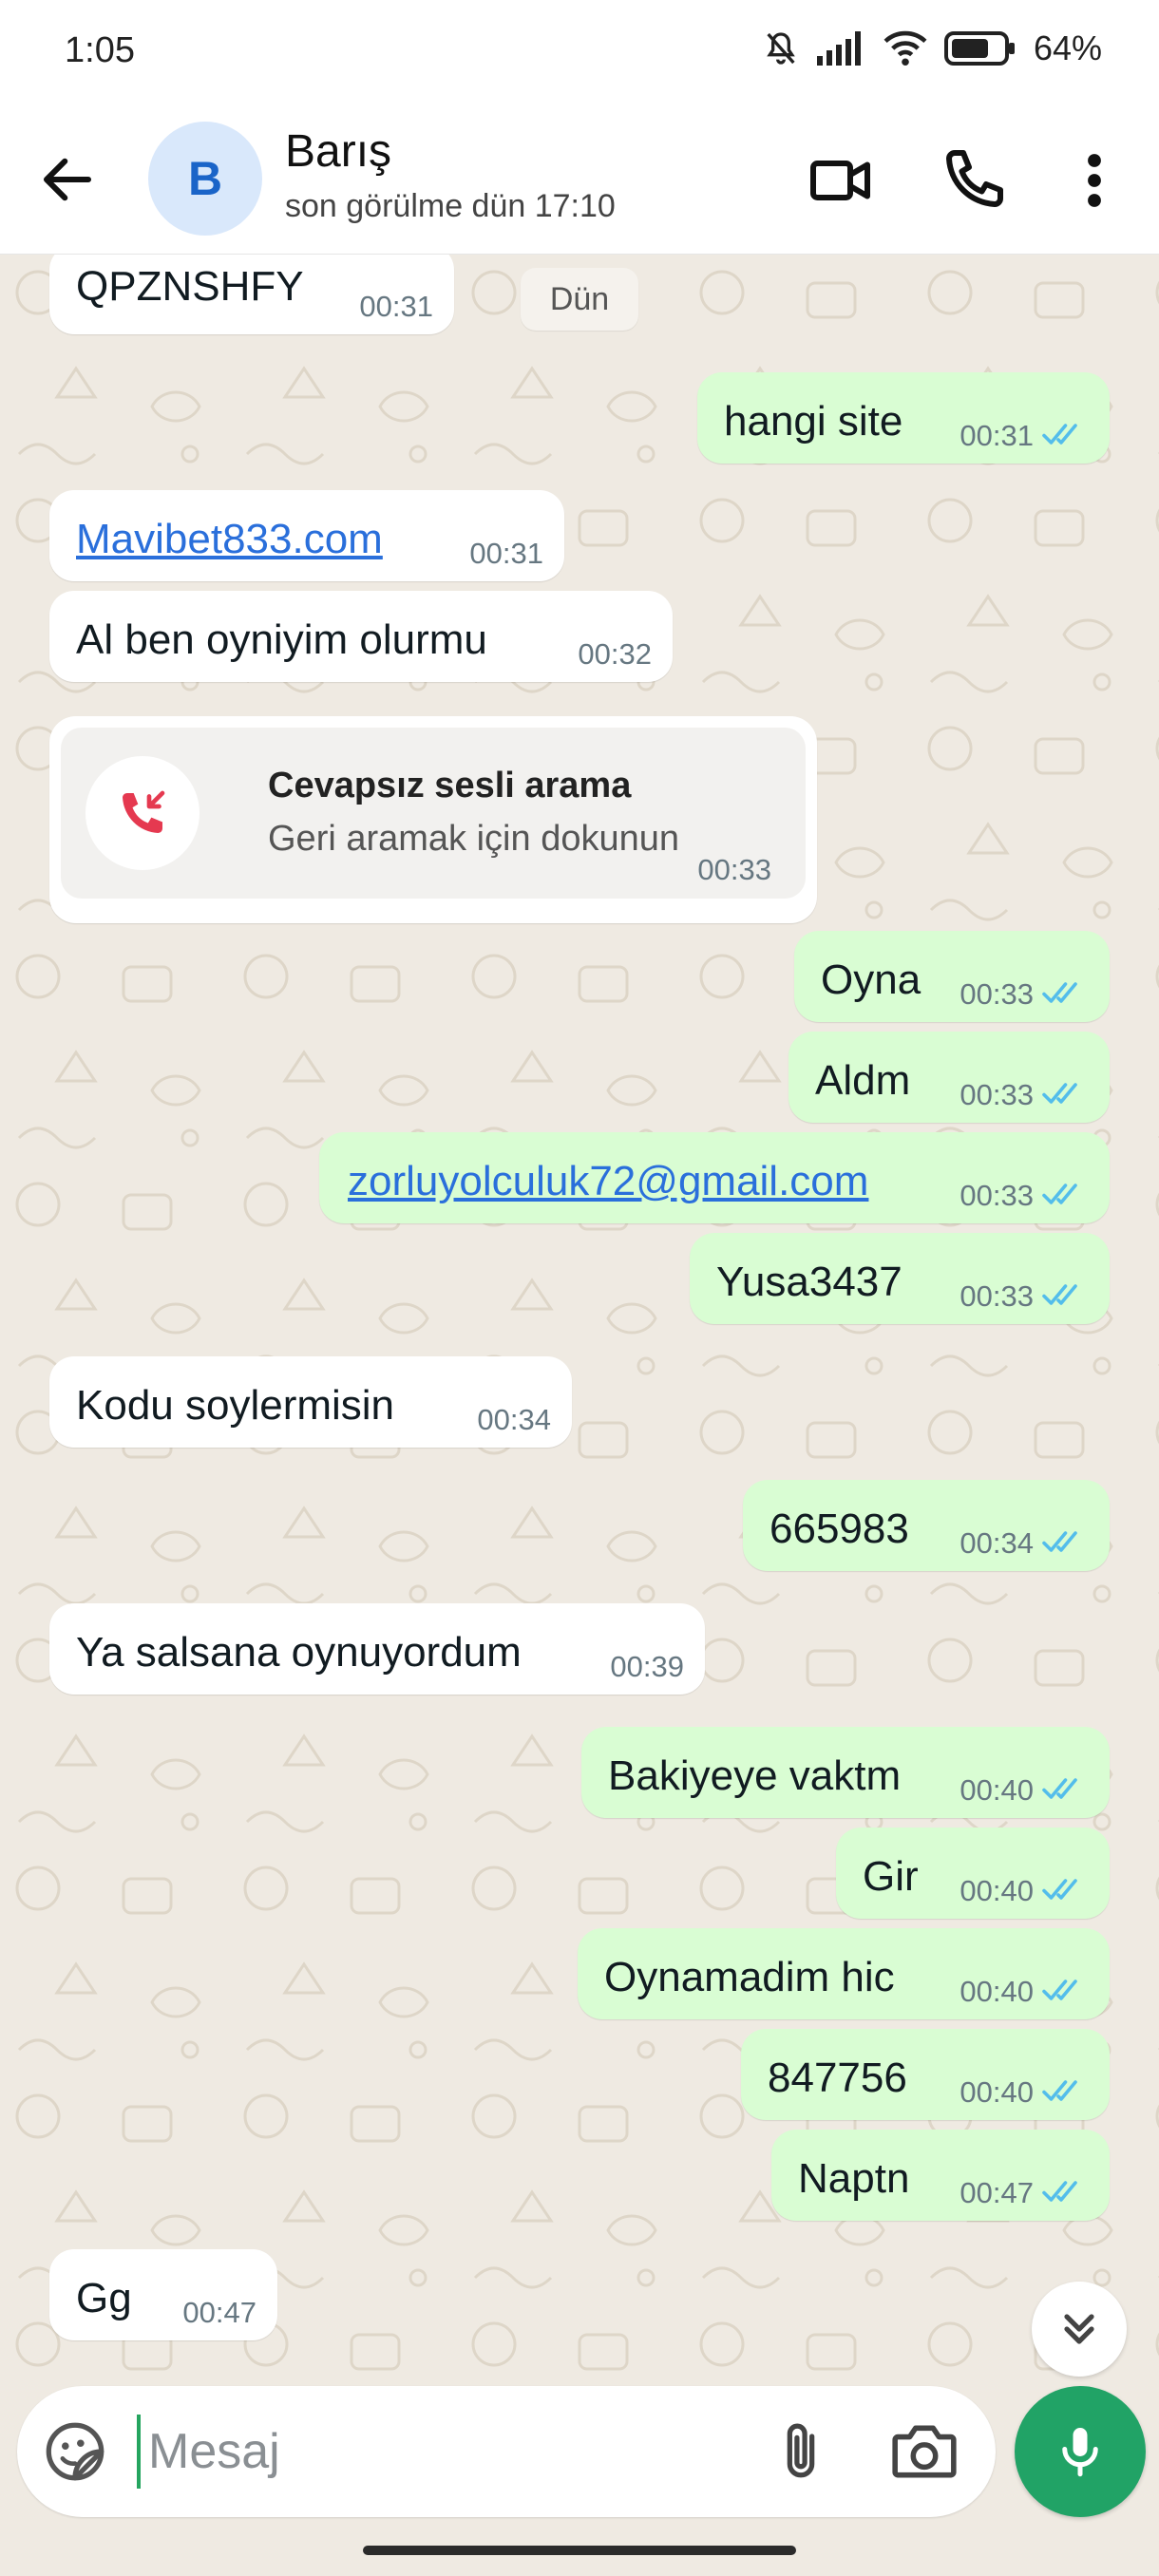 This screenshot has height=2576, width=1159. Describe the element at coordinates (579, 52) in the screenshot. I see `status-bar: 1:05 64%` at that location.